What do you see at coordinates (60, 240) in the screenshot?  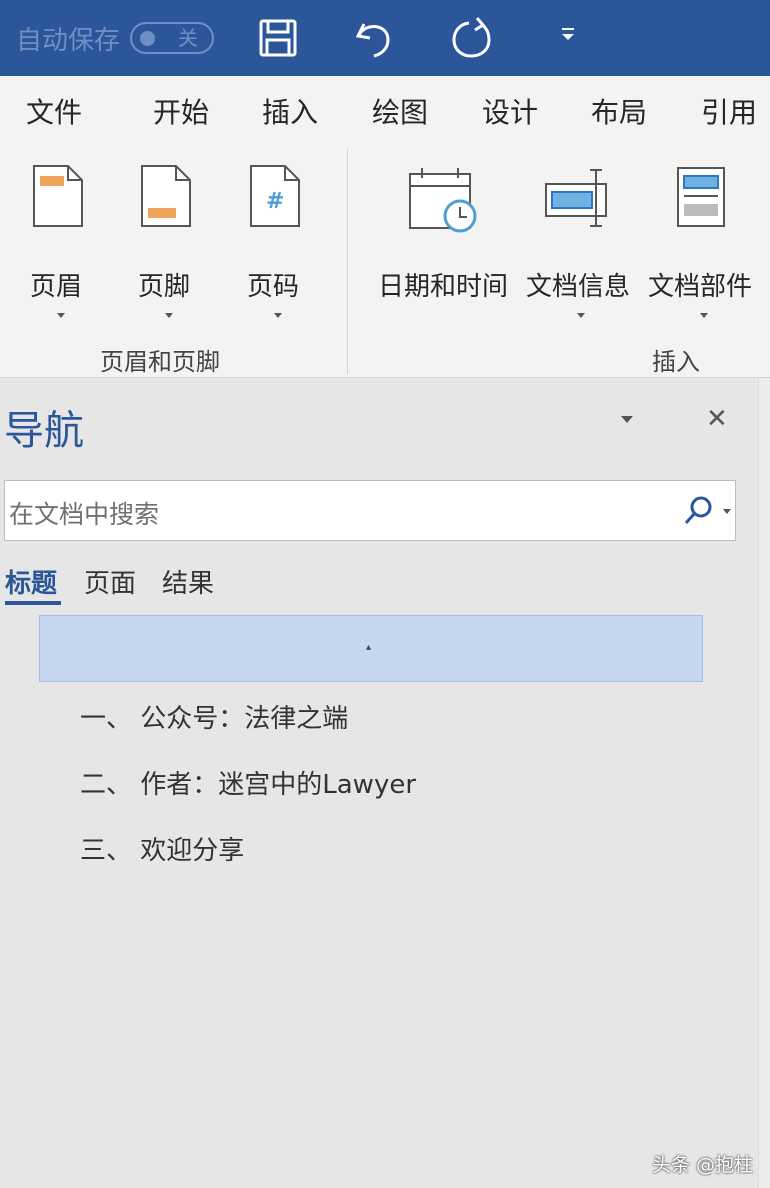 I see `header-button: 页眉` at bounding box center [60, 240].